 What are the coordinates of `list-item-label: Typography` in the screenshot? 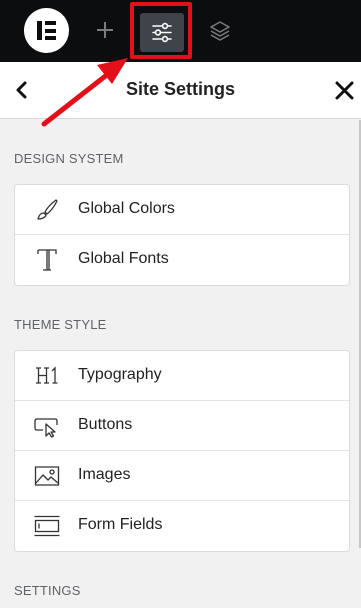 It's located at (120, 374).